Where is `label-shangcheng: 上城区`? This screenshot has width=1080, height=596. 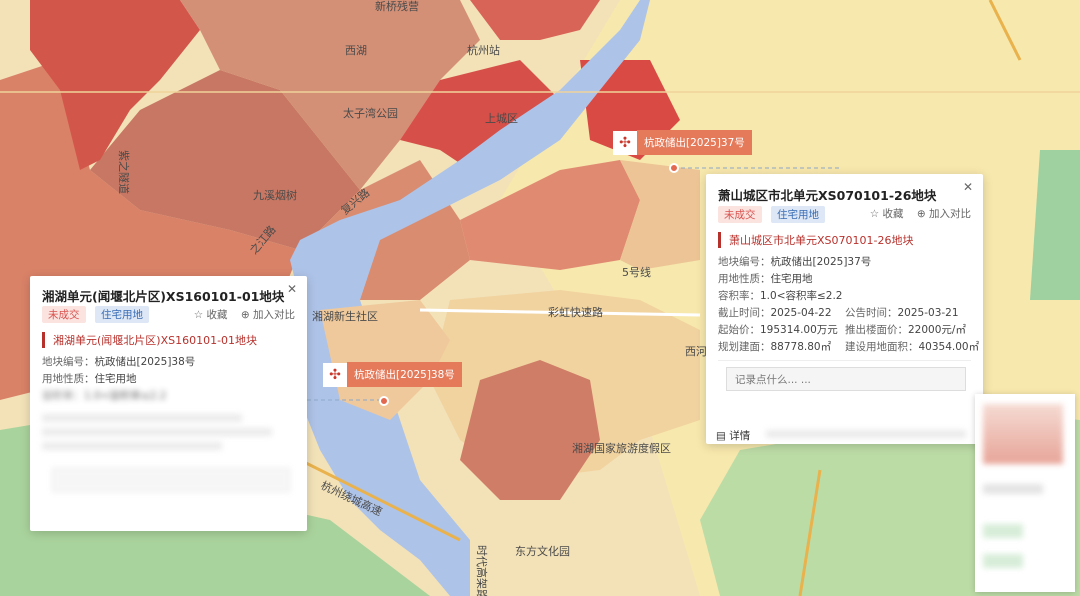 label-shangcheng: 上城区 is located at coordinates (501, 118).